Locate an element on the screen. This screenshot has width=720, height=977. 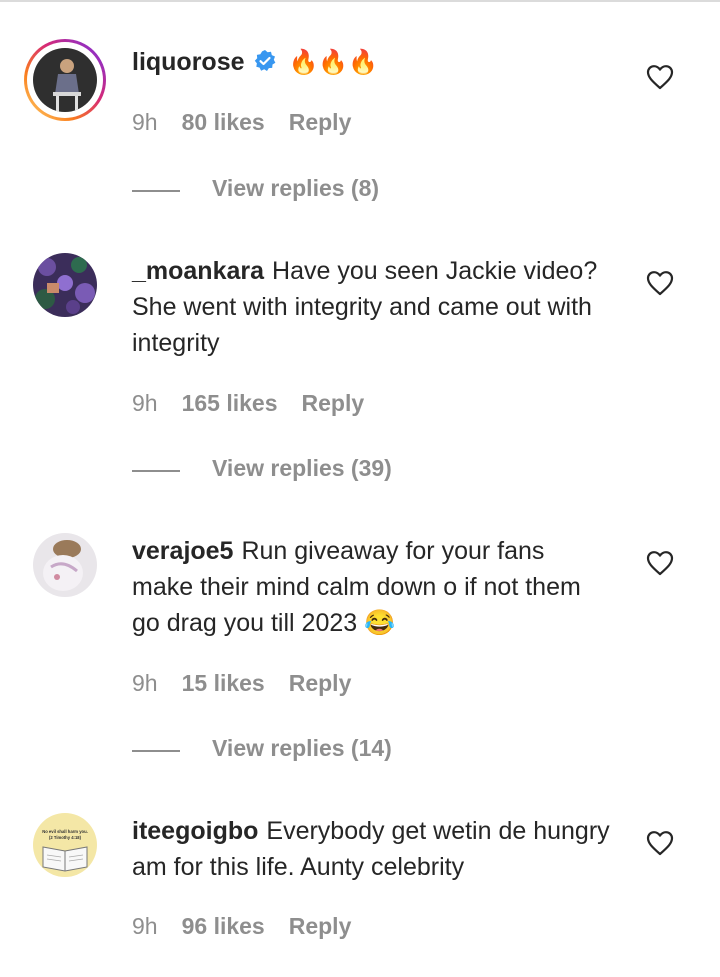
comment-text: liquorose 🔥🔥🔥 is located at coordinates (372, 62).